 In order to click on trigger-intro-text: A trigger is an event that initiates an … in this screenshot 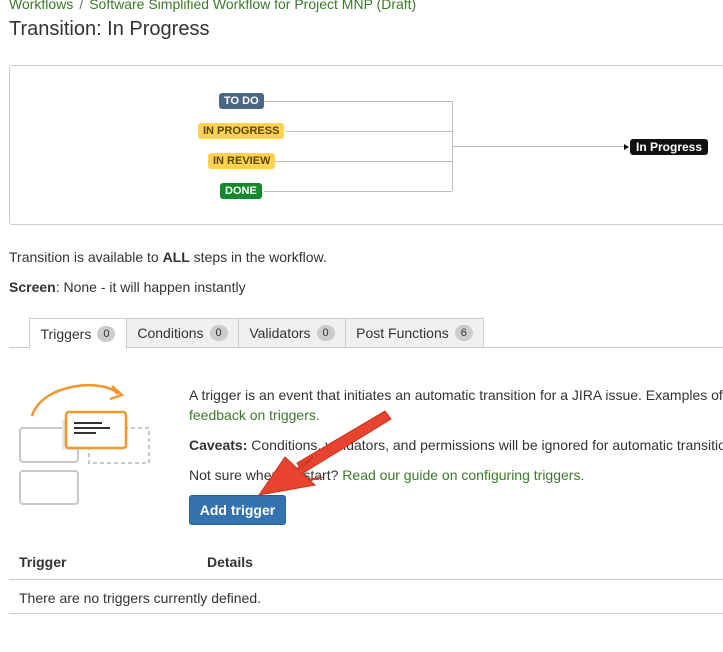, I will do `click(456, 395)`.